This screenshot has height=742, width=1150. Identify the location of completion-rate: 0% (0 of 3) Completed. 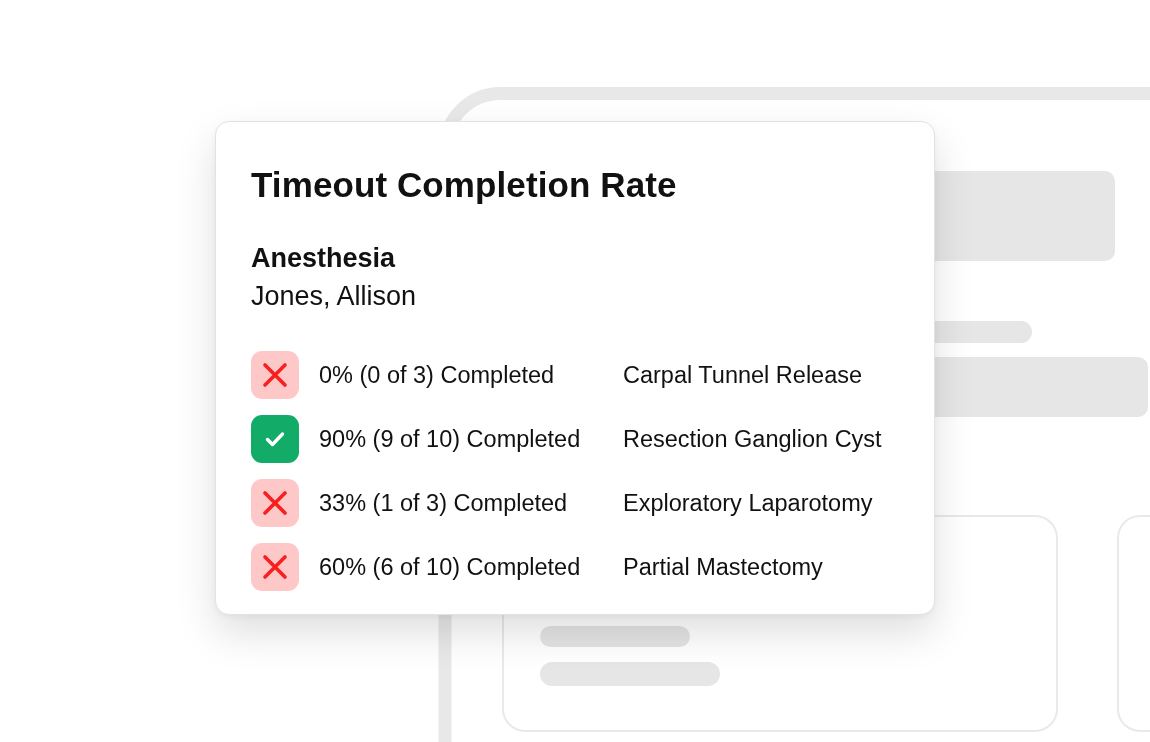
(437, 375).